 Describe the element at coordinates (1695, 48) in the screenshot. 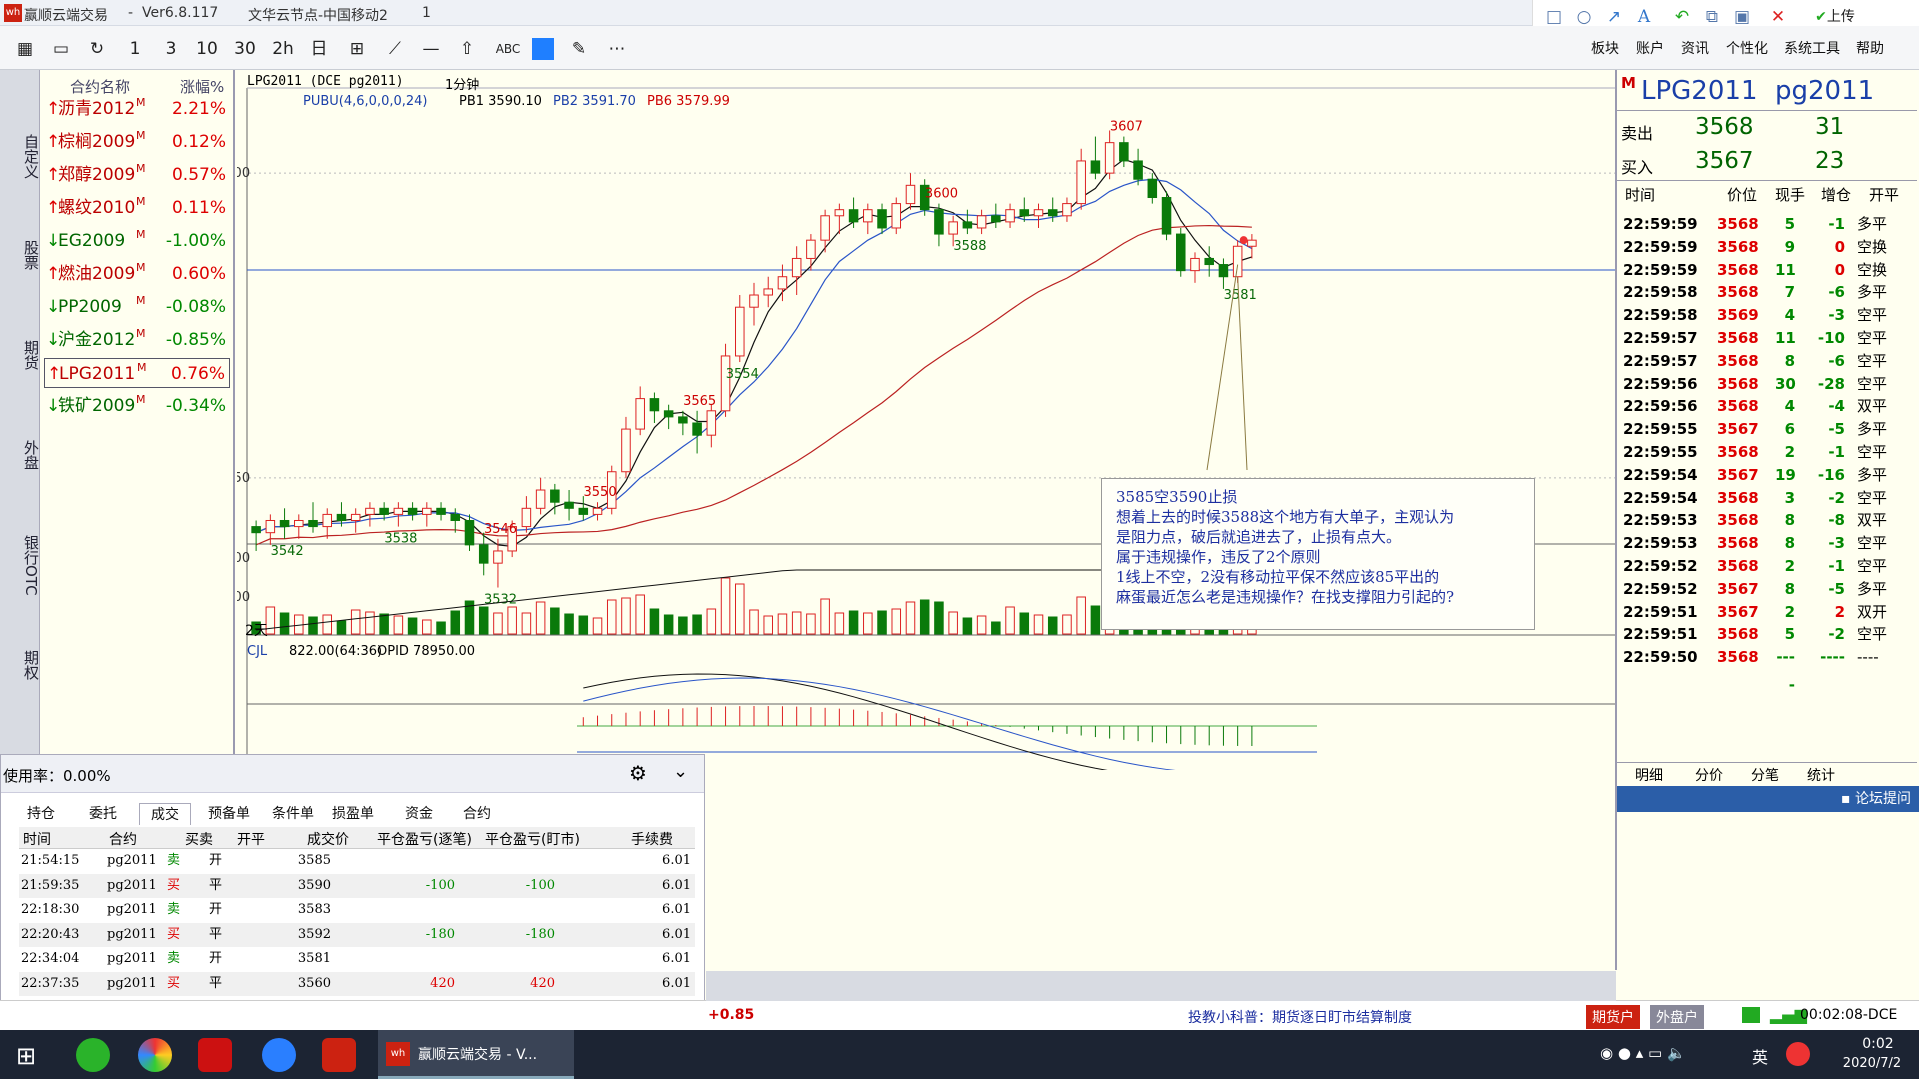

I see `menu-news: 资讯` at that location.